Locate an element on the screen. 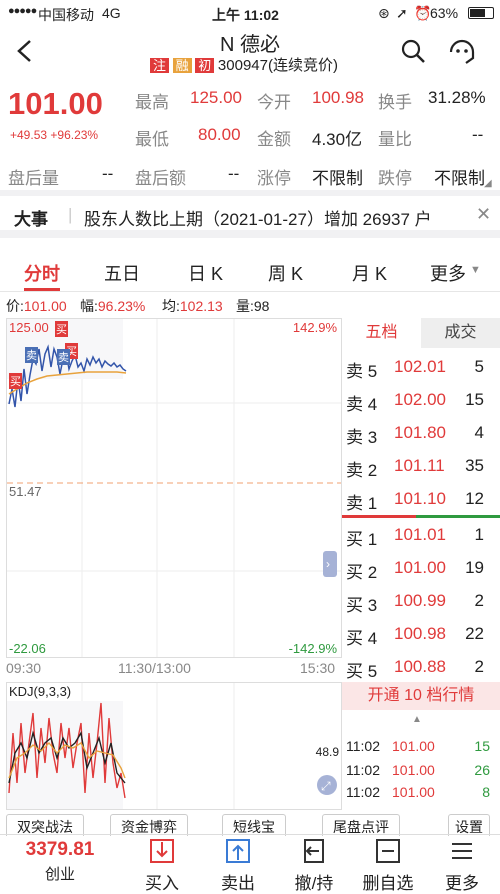 The image size is (500, 894). index-value: 3379.81 is located at coordinates (60, 849).